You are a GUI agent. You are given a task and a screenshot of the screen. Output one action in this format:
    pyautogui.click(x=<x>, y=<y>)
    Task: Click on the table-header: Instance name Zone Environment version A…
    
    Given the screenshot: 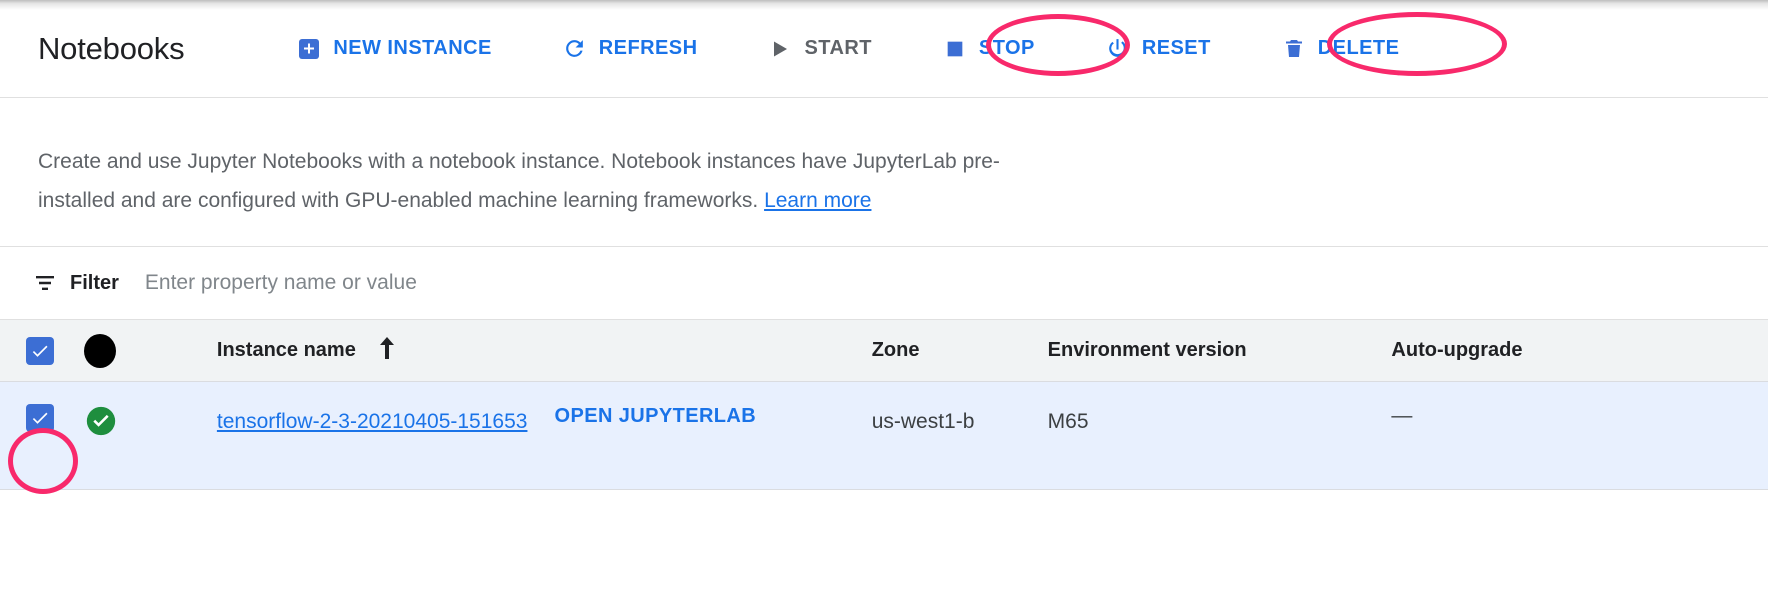 What is the action you would take?
    pyautogui.click(x=884, y=350)
    